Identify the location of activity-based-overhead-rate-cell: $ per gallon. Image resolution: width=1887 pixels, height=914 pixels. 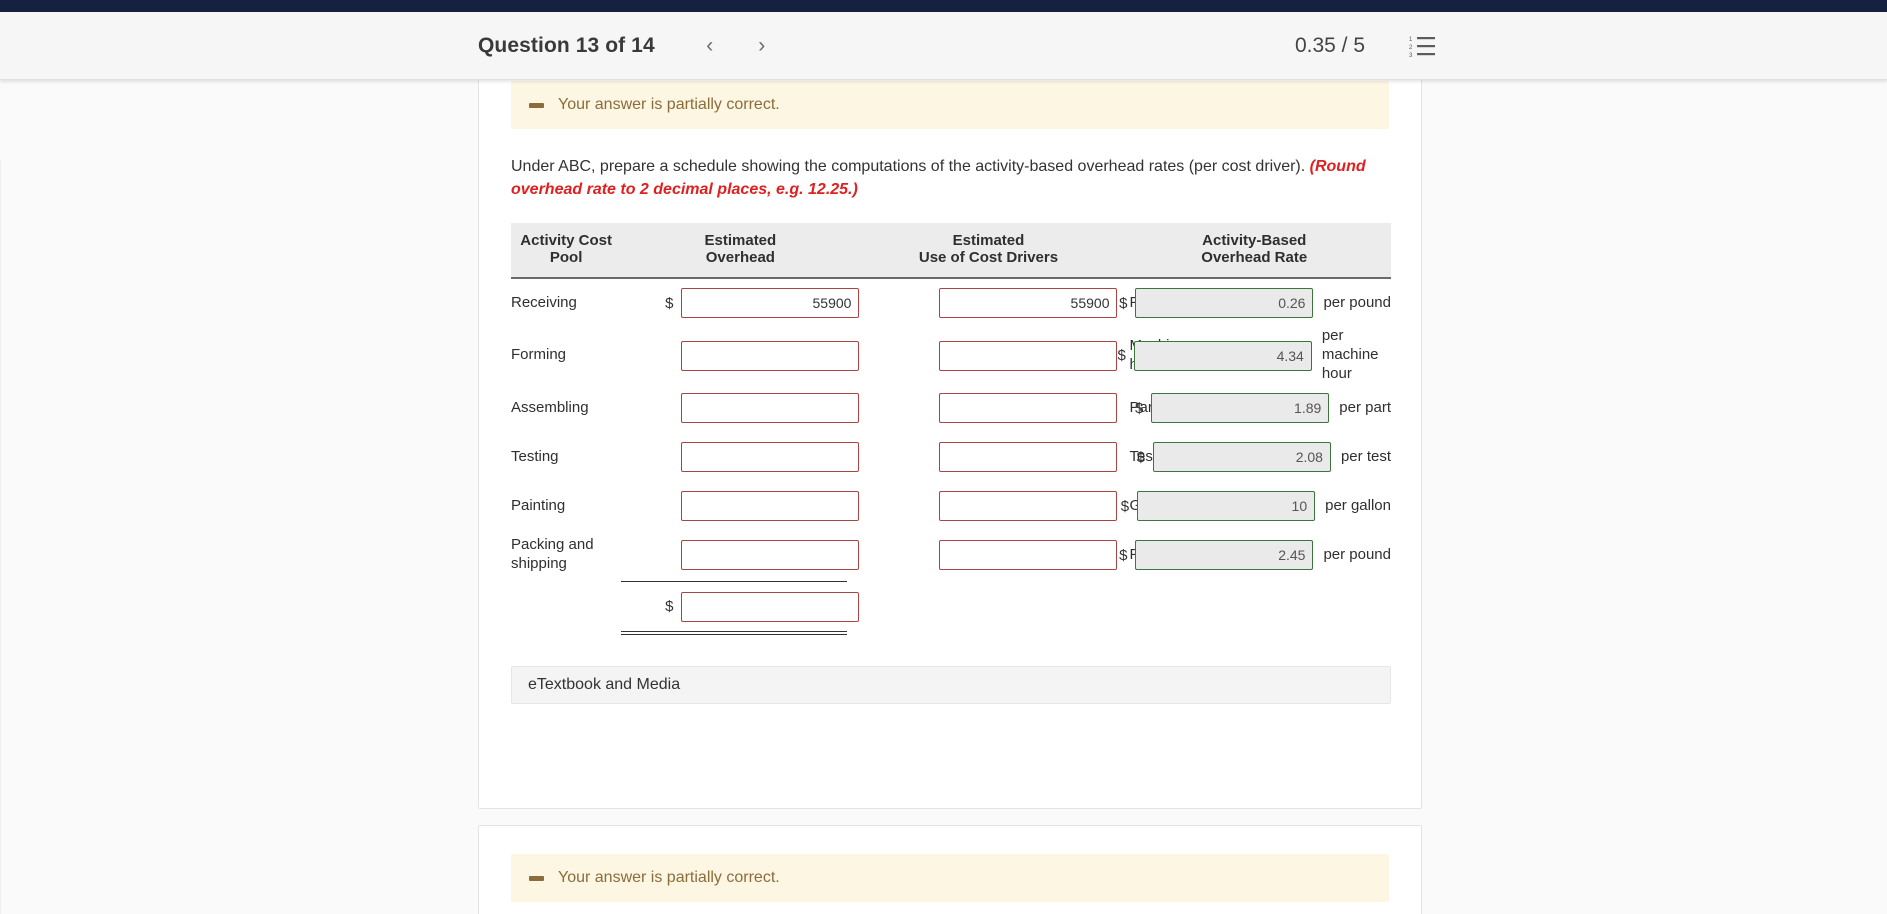
(1254, 506).